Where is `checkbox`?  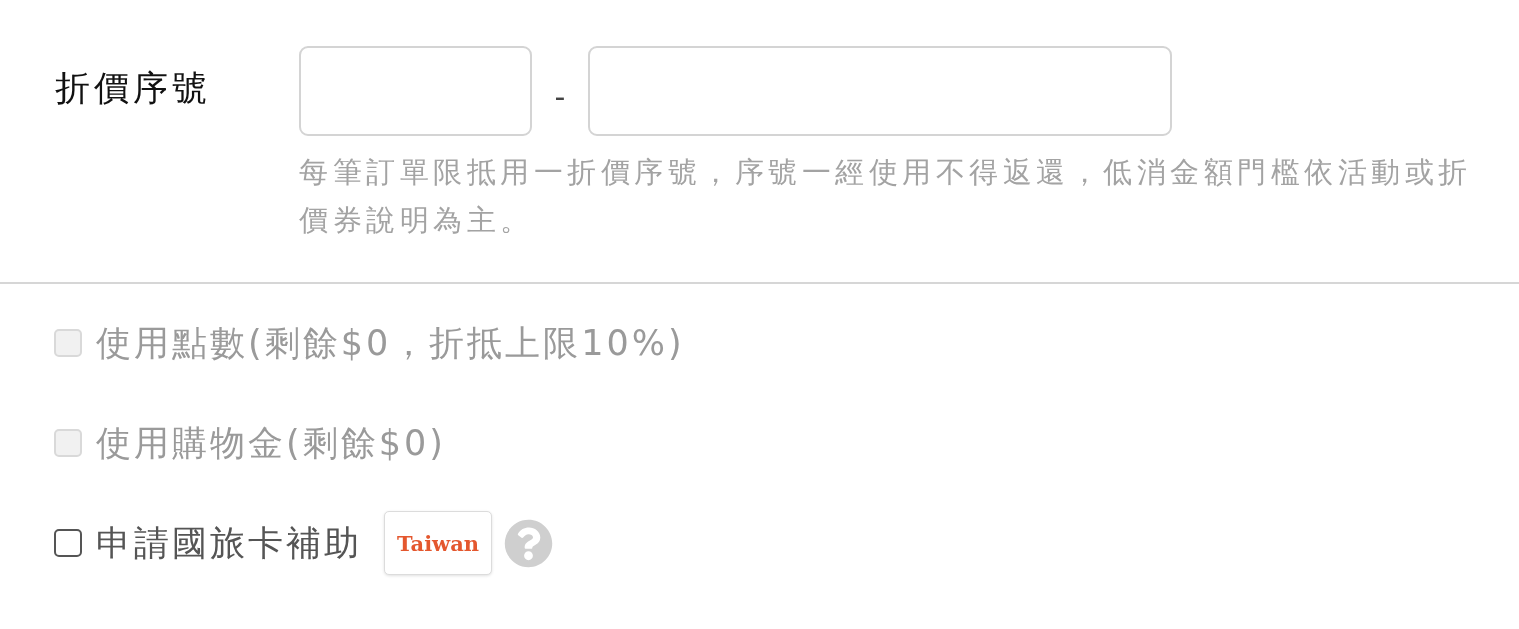 checkbox is located at coordinates (68, 543).